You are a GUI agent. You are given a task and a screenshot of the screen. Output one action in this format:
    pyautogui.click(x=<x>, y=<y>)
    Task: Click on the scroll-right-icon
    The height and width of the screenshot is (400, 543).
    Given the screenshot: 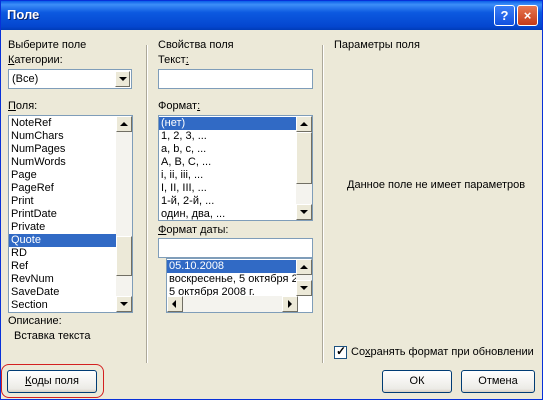 What is the action you would take?
    pyautogui.click(x=290, y=304)
    